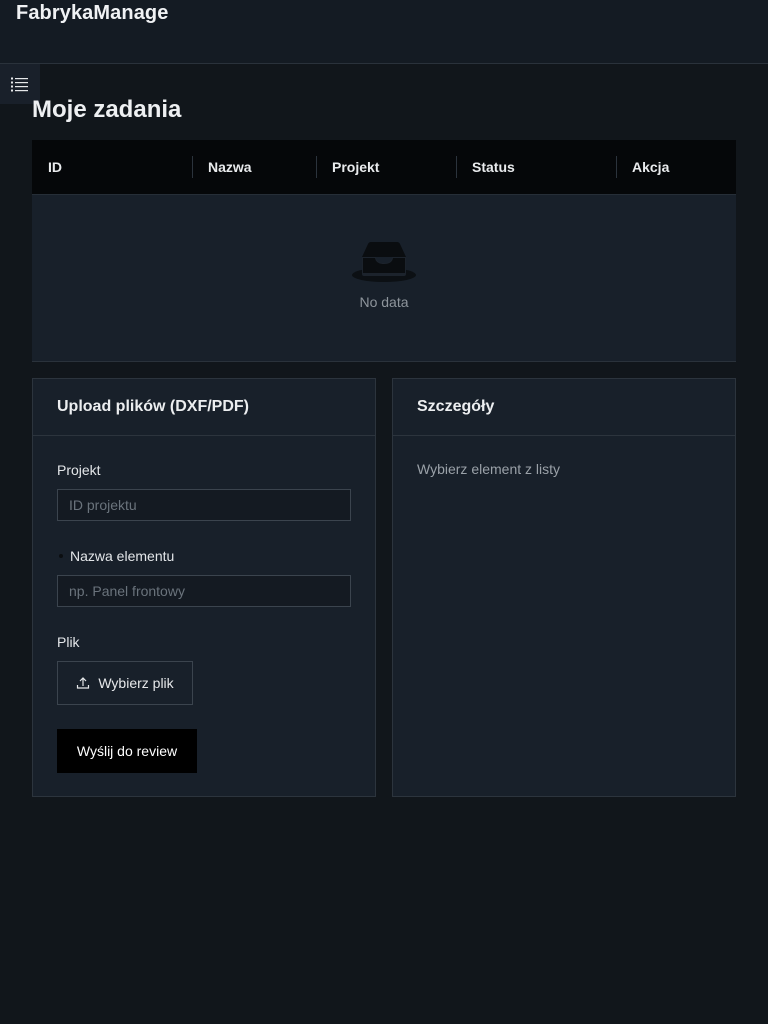 The image size is (768, 1024). What do you see at coordinates (136, 683) in the screenshot?
I see `choose-file-label: Wybierz plik` at bounding box center [136, 683].